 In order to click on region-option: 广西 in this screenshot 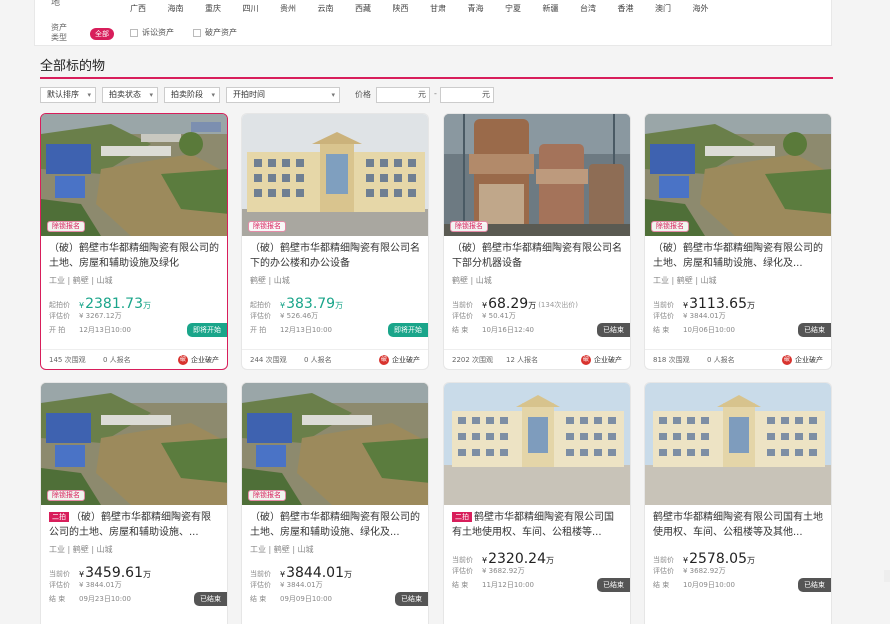, I will do `click(149, 8)`.